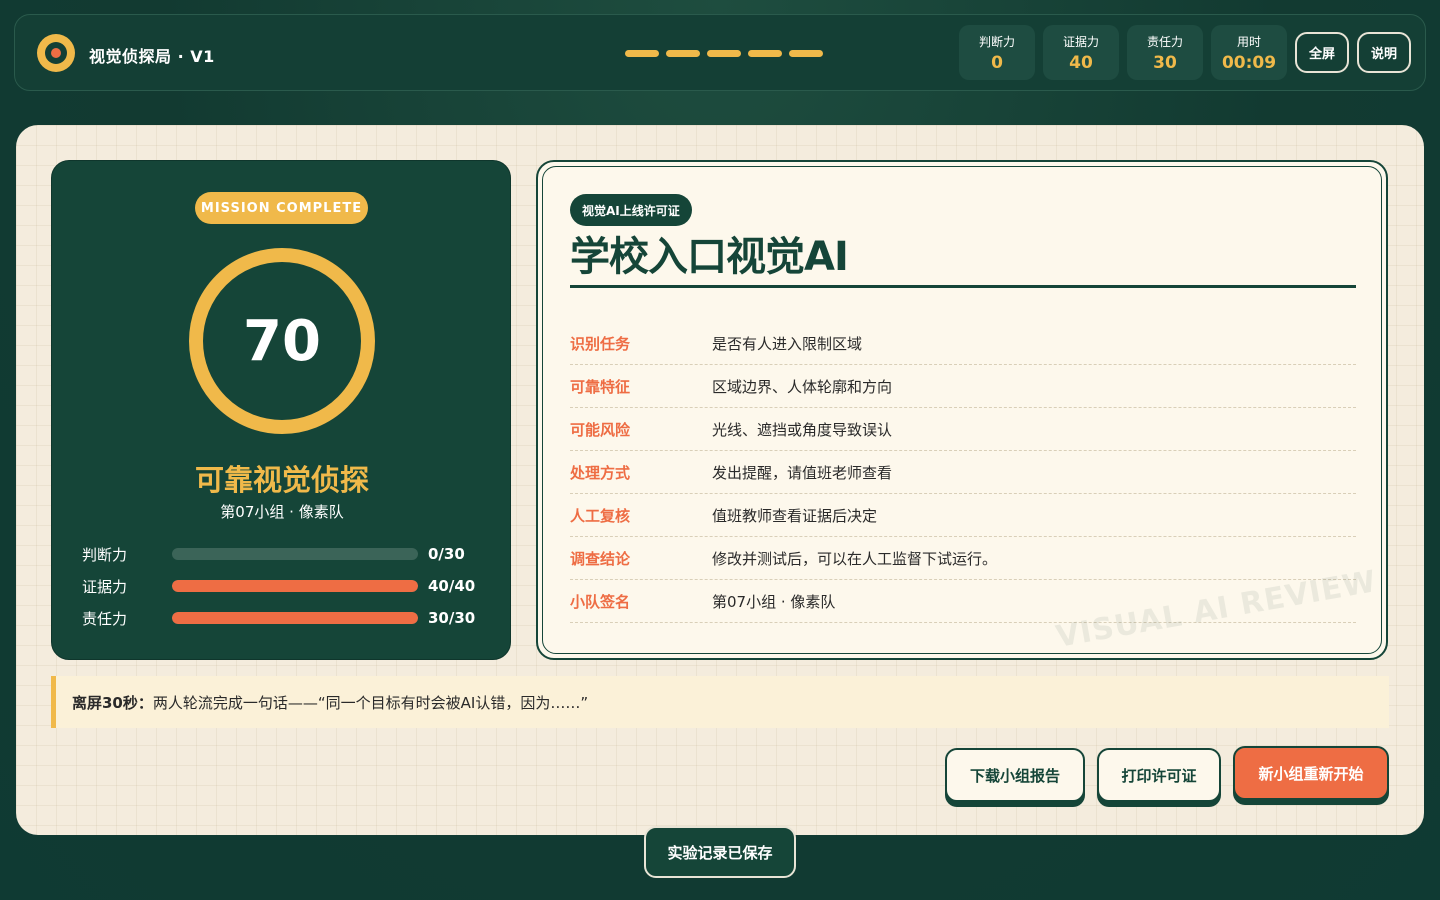 The width and height of the screenshot is (1440, 900). What do you see at coordinates (1322, 52) in the screenshot?
I see `fullscreen-button: 全屏` at bounding box center [1322, 52].